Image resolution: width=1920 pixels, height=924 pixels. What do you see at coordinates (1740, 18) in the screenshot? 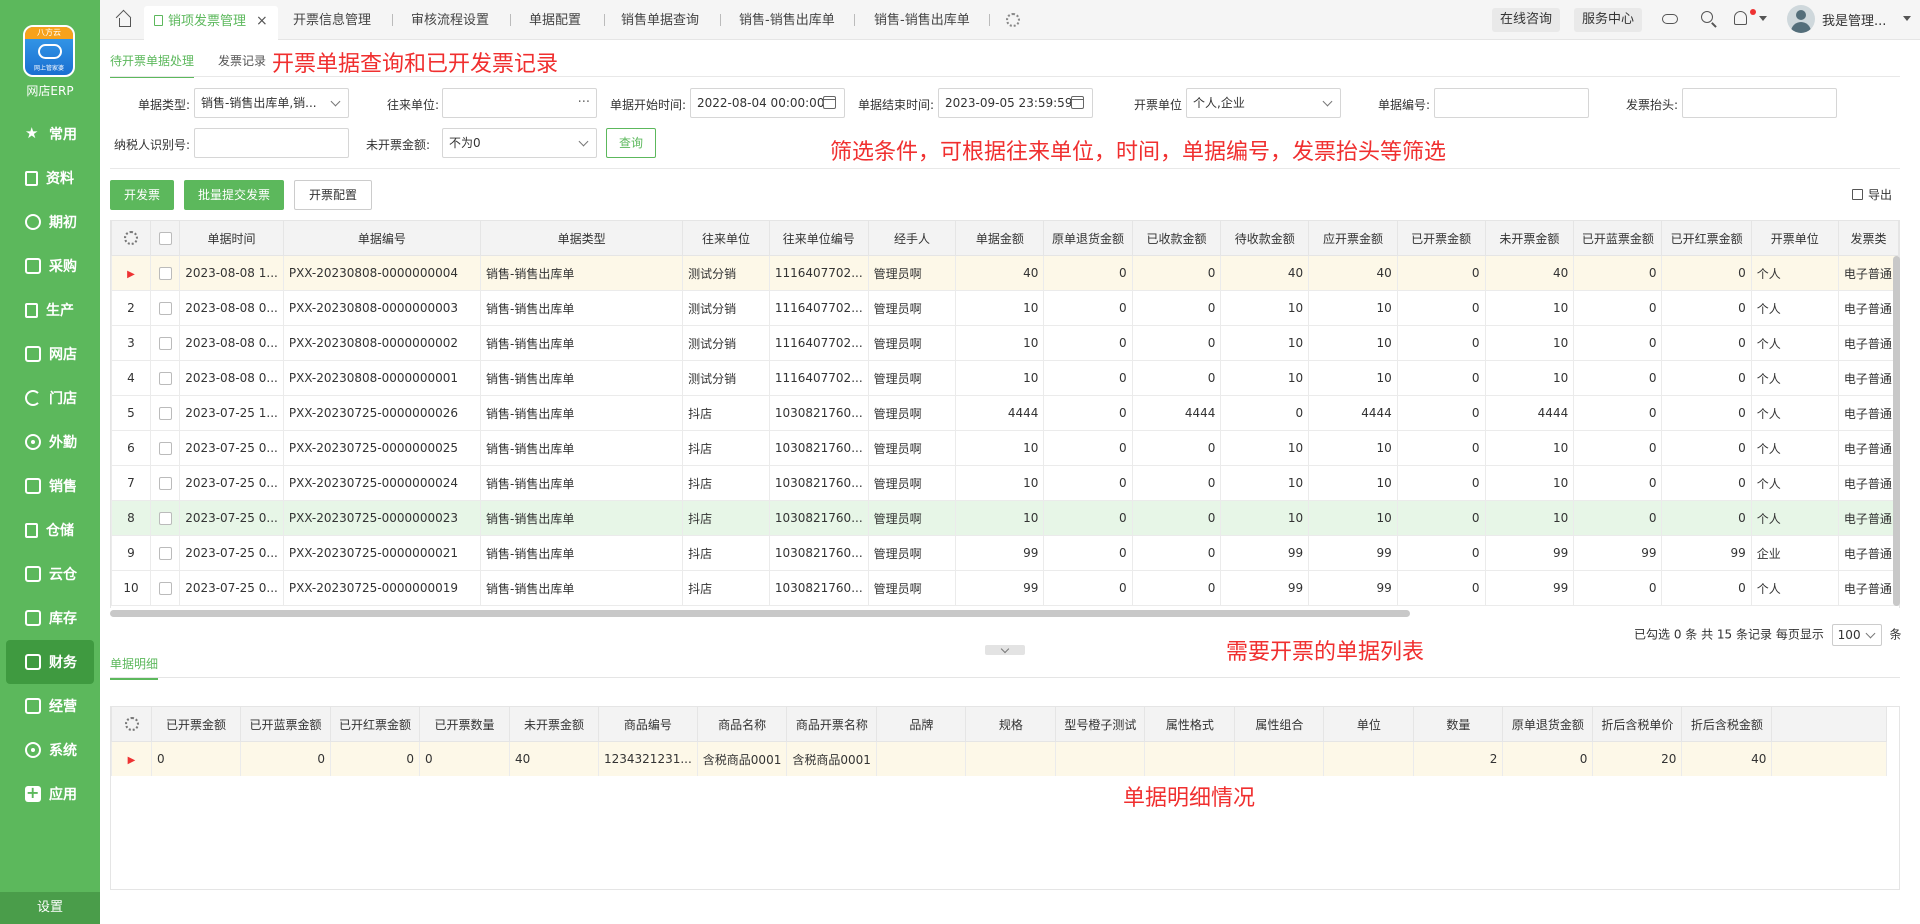
I see `bell-icon` at bounding box center [1740, 18].